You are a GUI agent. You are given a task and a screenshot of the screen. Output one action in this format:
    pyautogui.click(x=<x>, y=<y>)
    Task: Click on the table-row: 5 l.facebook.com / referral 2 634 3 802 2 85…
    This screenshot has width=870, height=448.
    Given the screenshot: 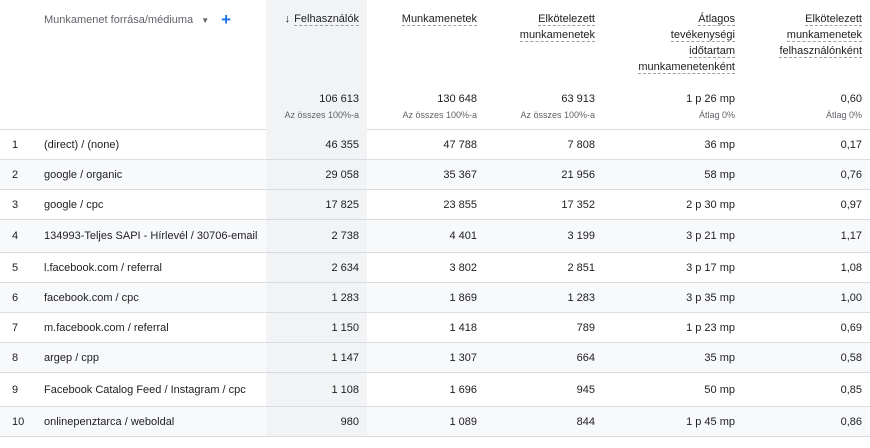 What is the action you would take?
    pyautogui.click(x=435, y=268)
    